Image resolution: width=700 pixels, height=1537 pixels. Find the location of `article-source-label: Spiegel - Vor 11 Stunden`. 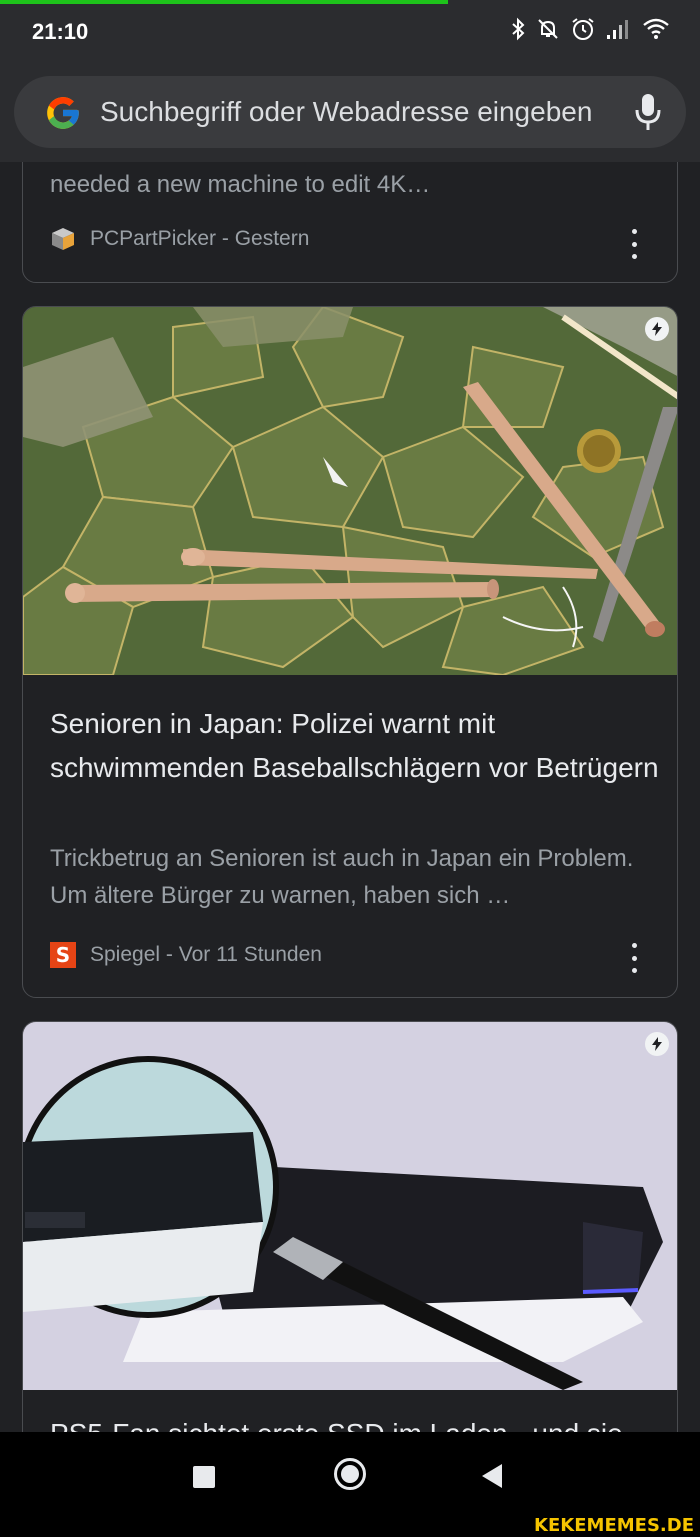

article-source-label: Spiegel - Vor 11 Stunden is located at coordinates (206, 954).